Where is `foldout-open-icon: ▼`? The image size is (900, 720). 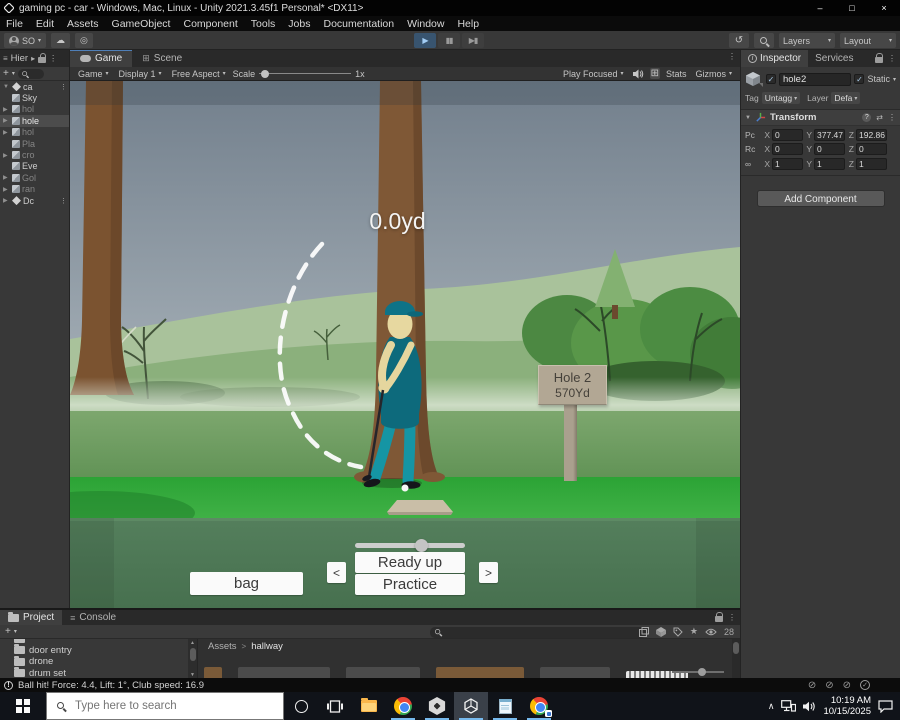
foldout-open-icon: ▼ is located at coordinates (748, 118).